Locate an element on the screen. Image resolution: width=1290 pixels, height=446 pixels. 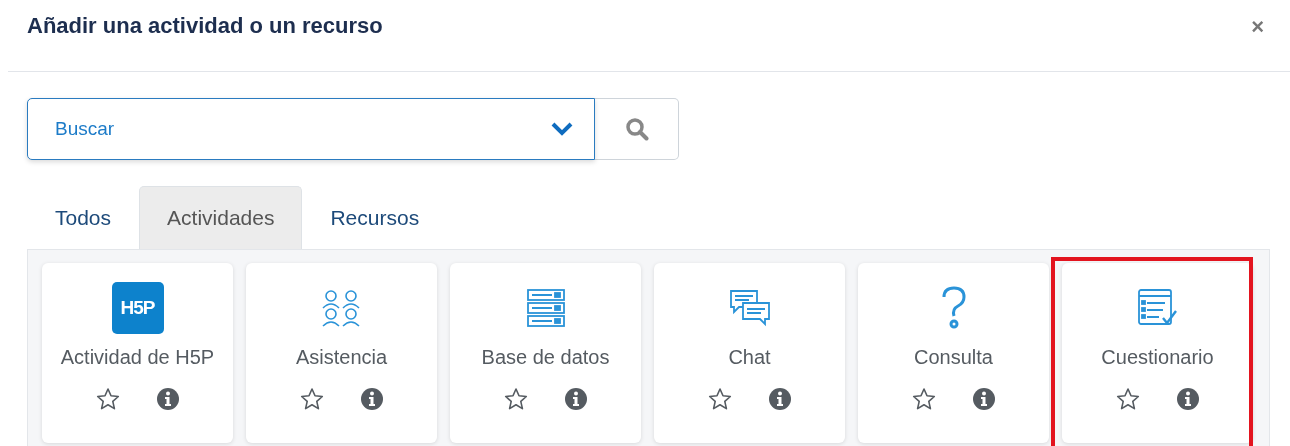
activity-card: Consulta is located at coordinates (953, 353).